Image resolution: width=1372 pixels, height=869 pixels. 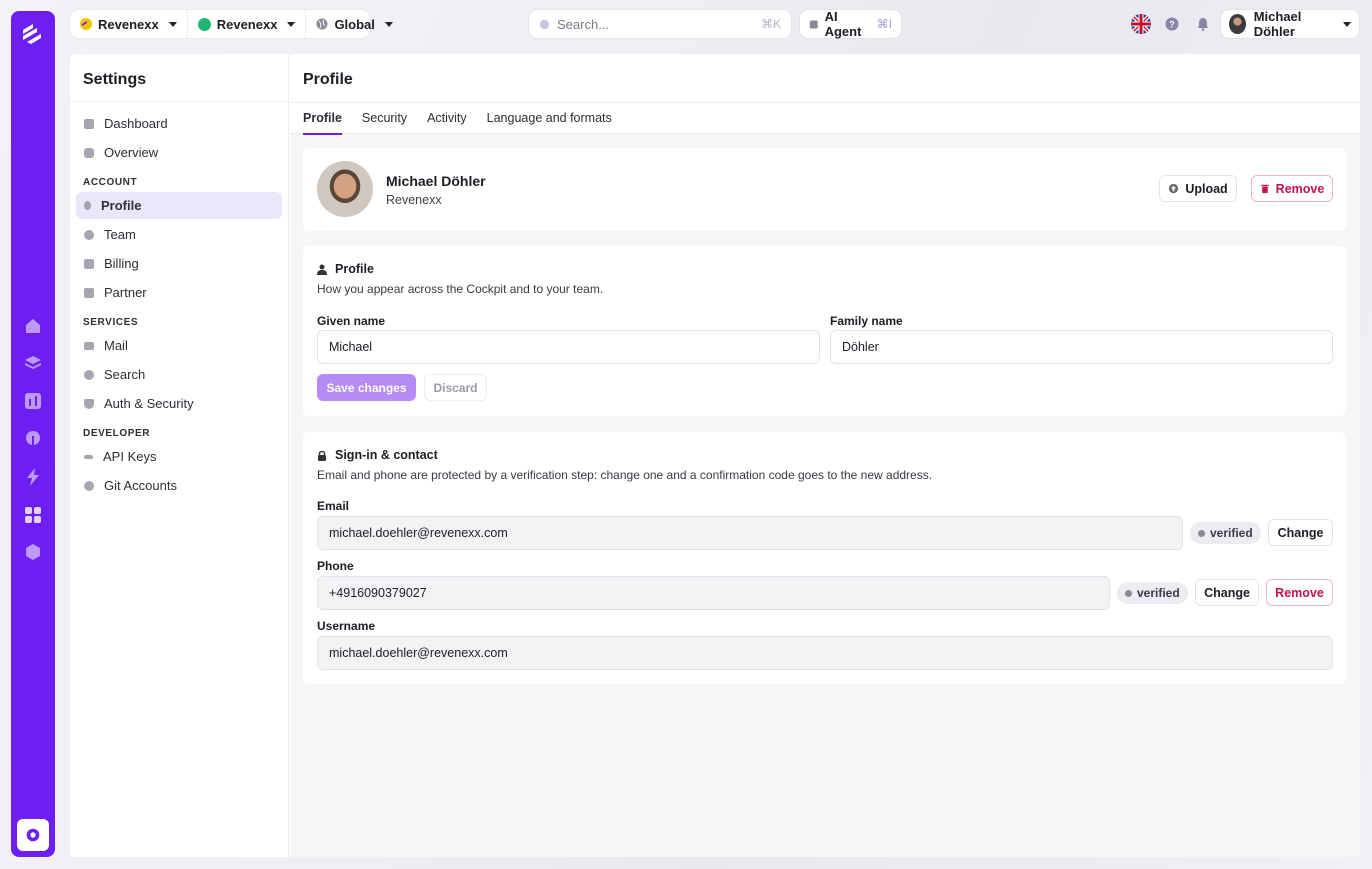 What do you see at coordinates (149, 403) in the screenshot?
I see `sidebar-item-label: Auth & Security` at bounding box center [149, 403].